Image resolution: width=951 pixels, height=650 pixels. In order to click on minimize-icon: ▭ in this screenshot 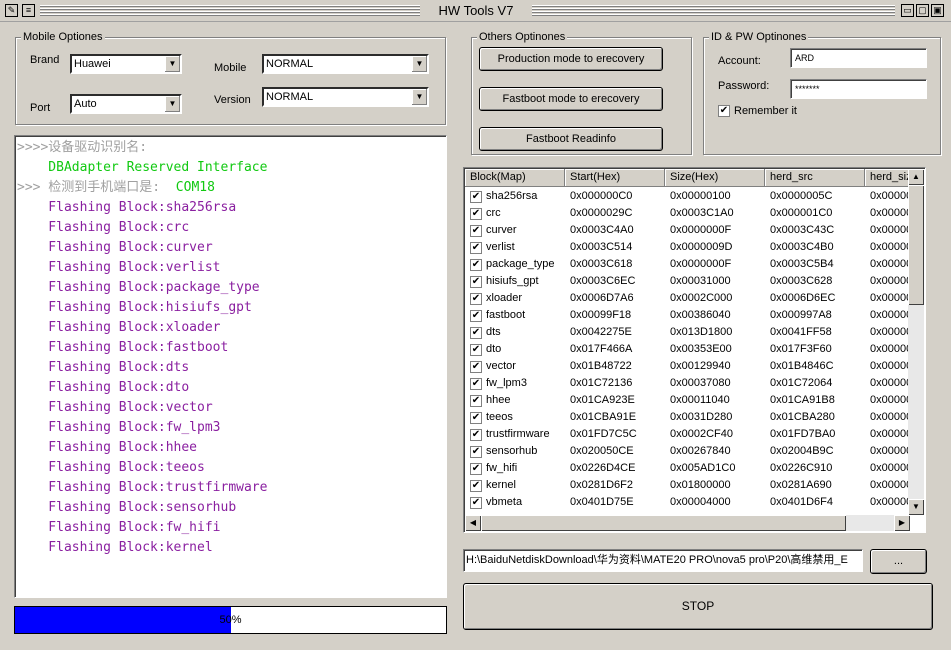, I will do `click(907, 10)`.